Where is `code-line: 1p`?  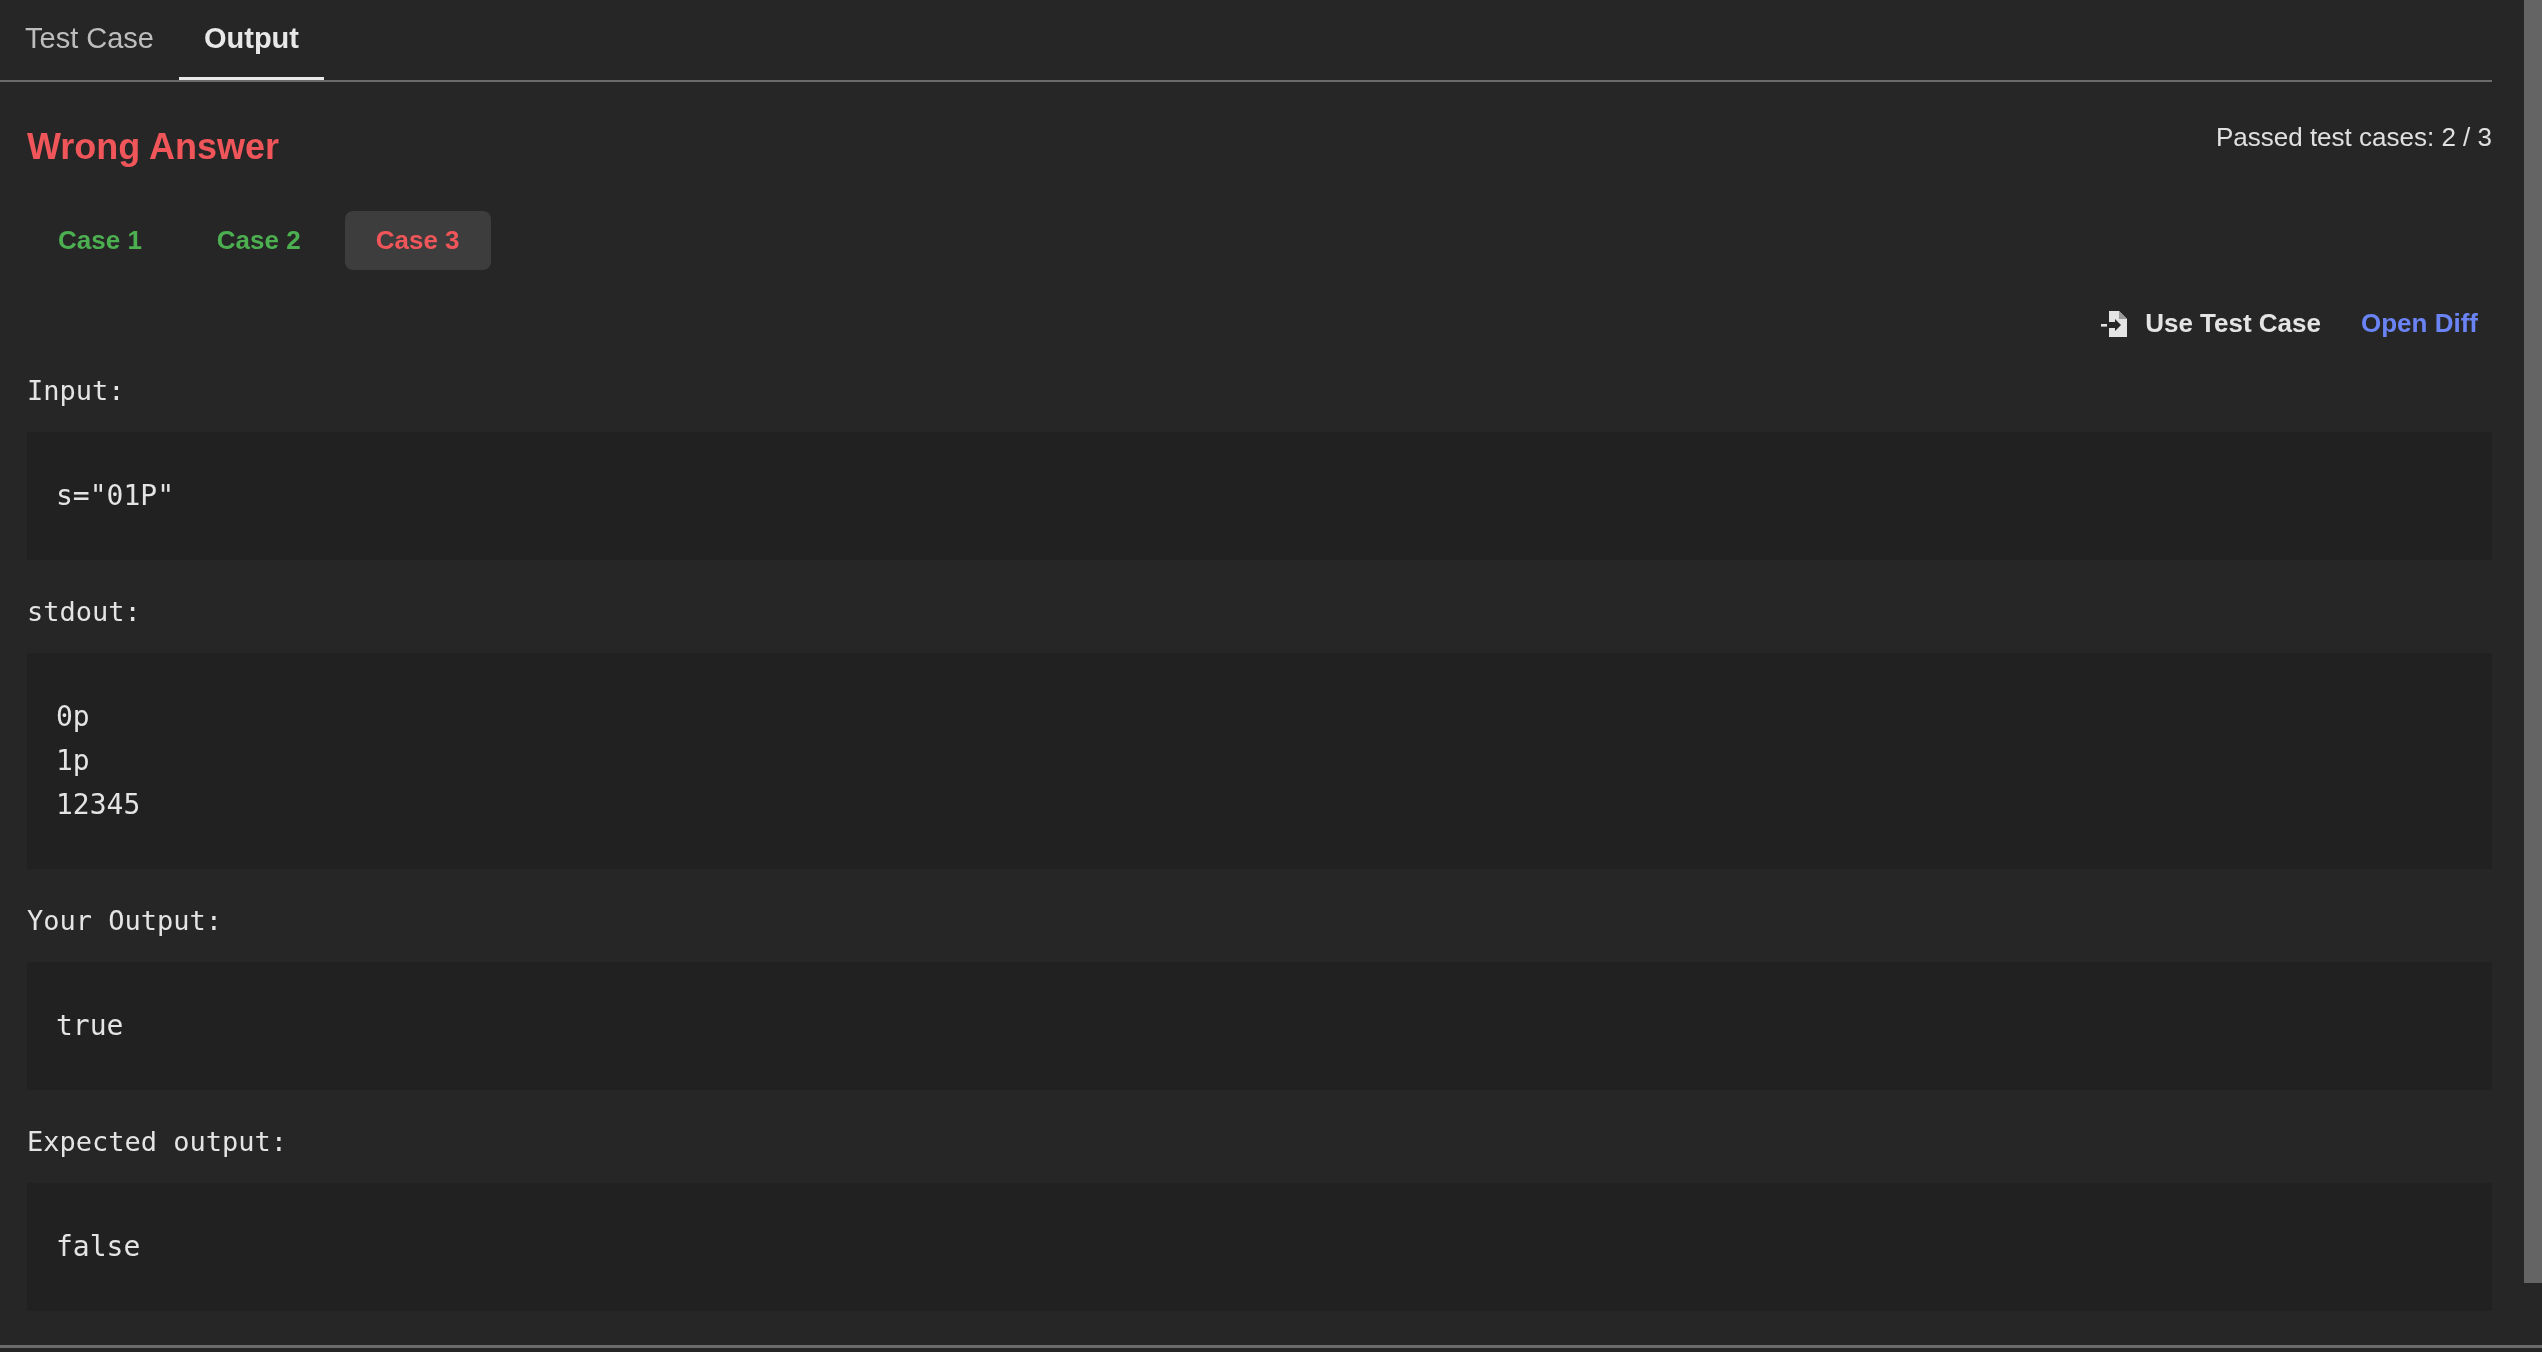 code-line: 1p is located at coordinates (73, 761).